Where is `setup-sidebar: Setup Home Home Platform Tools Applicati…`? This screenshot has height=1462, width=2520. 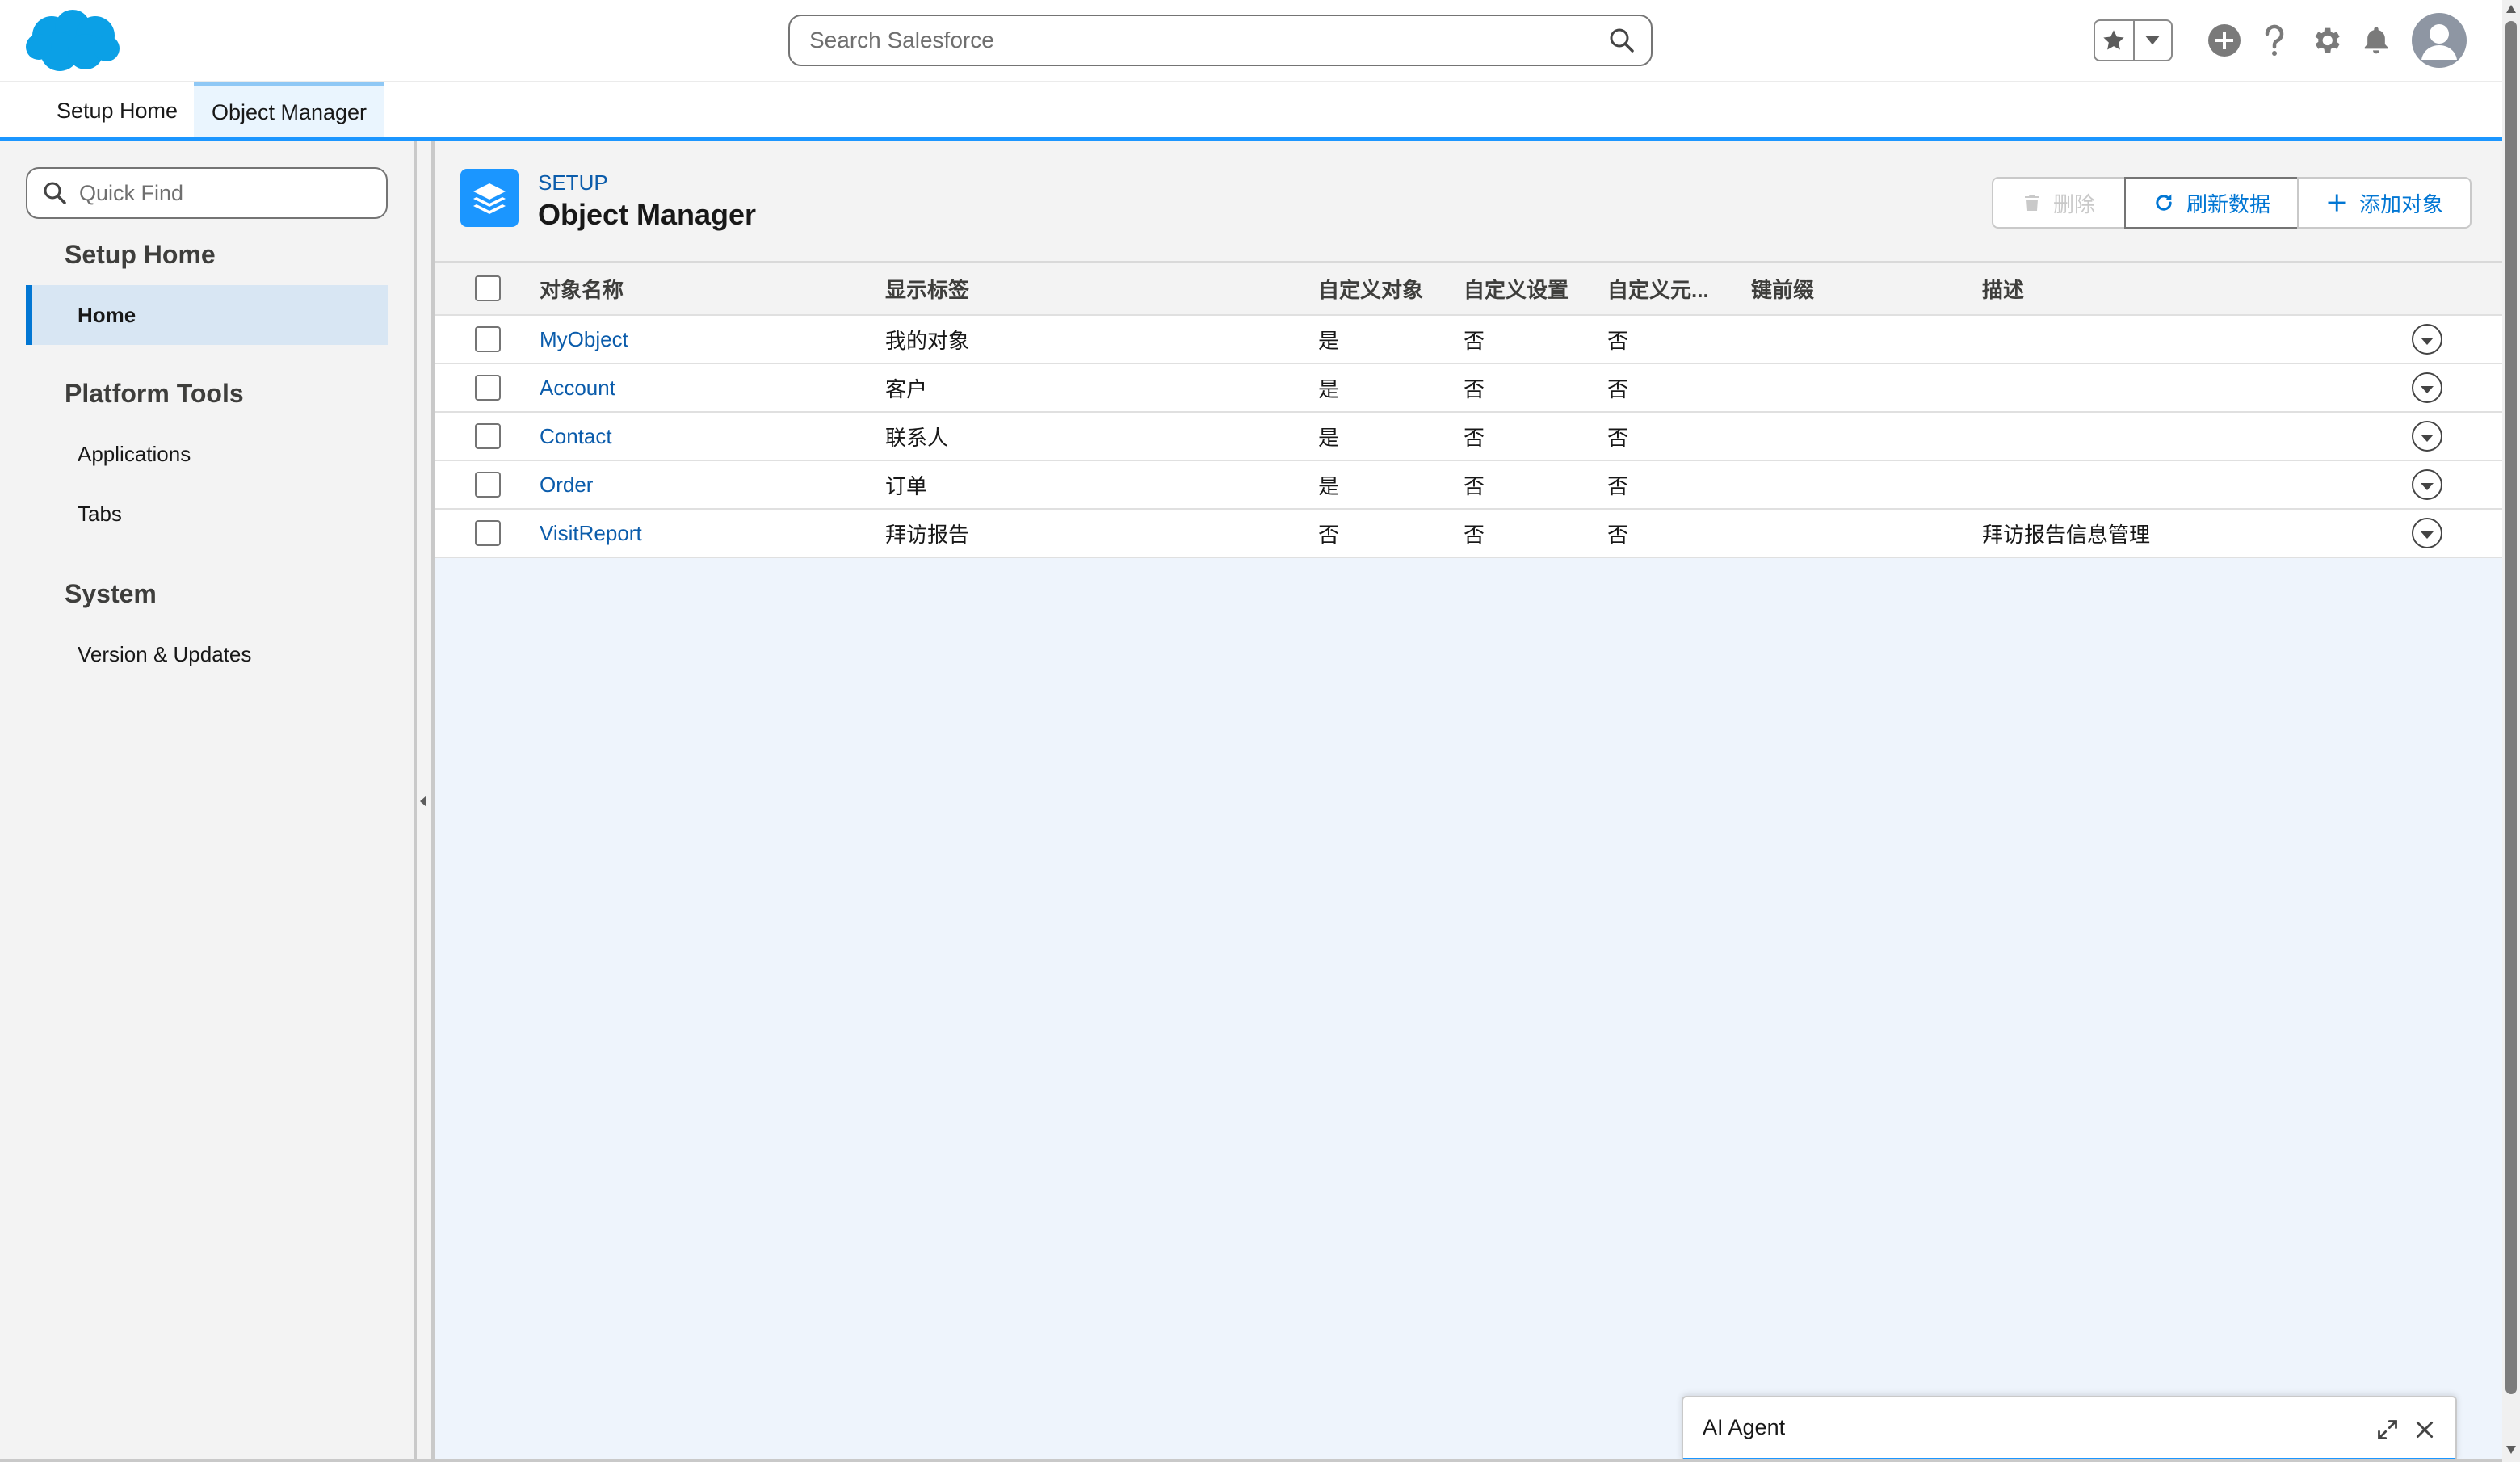
setup-sidebar: Setup Home Home Platform Tools Applicati… is located at coordinates (207, 801).